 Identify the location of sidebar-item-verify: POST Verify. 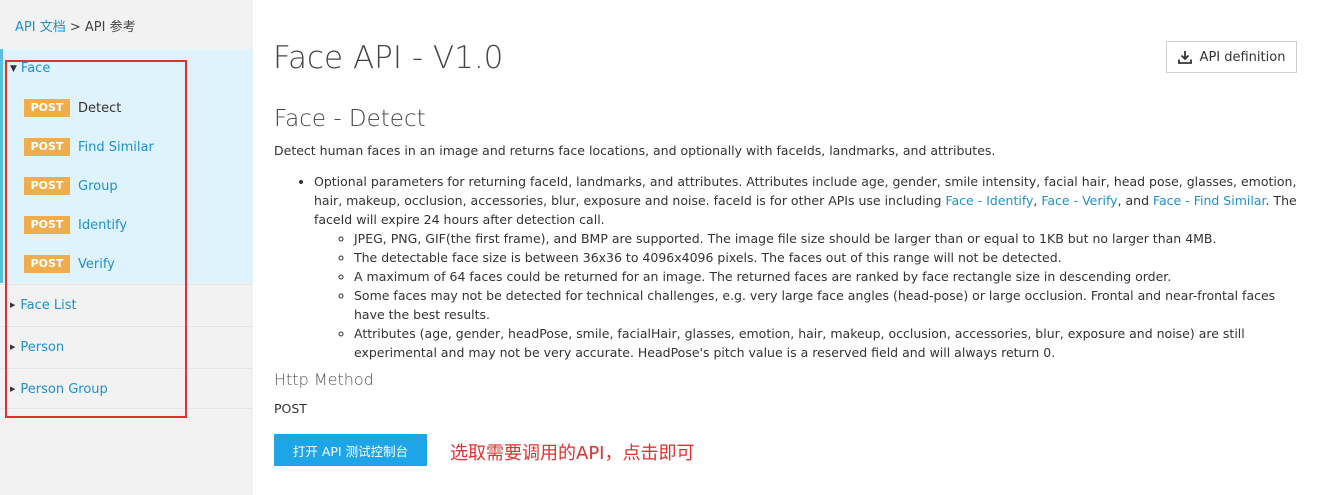
(69, 264).